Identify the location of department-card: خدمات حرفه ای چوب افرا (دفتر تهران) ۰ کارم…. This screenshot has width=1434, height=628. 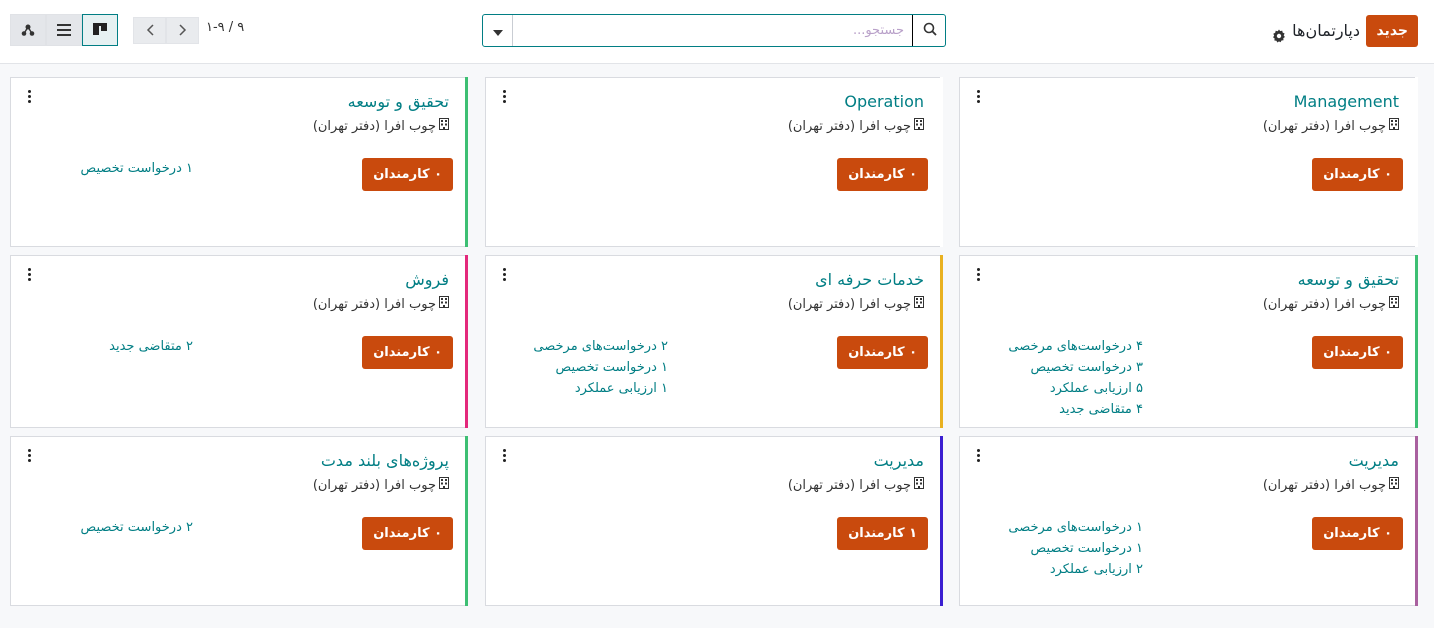
(714, 341).